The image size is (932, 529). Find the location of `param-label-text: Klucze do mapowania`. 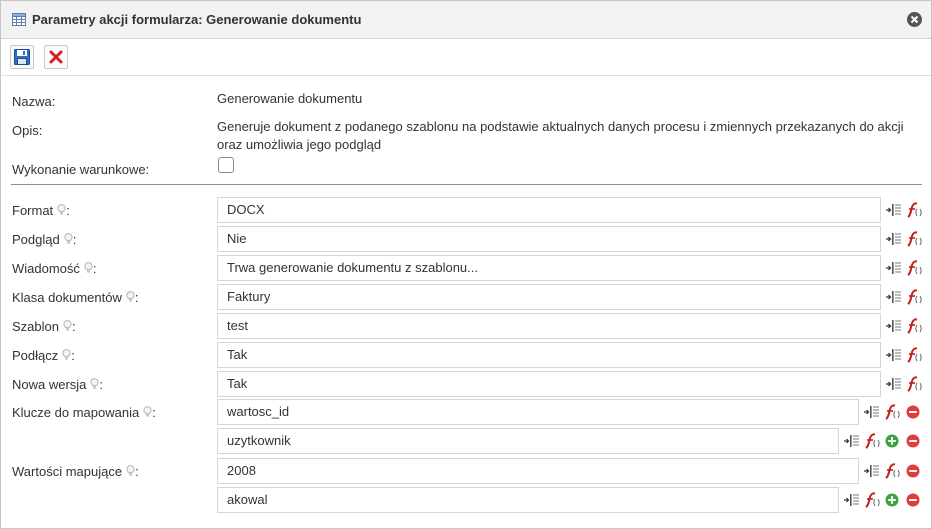

param-label-text: Klucze do mapowania is located at coordinates (76, 412).